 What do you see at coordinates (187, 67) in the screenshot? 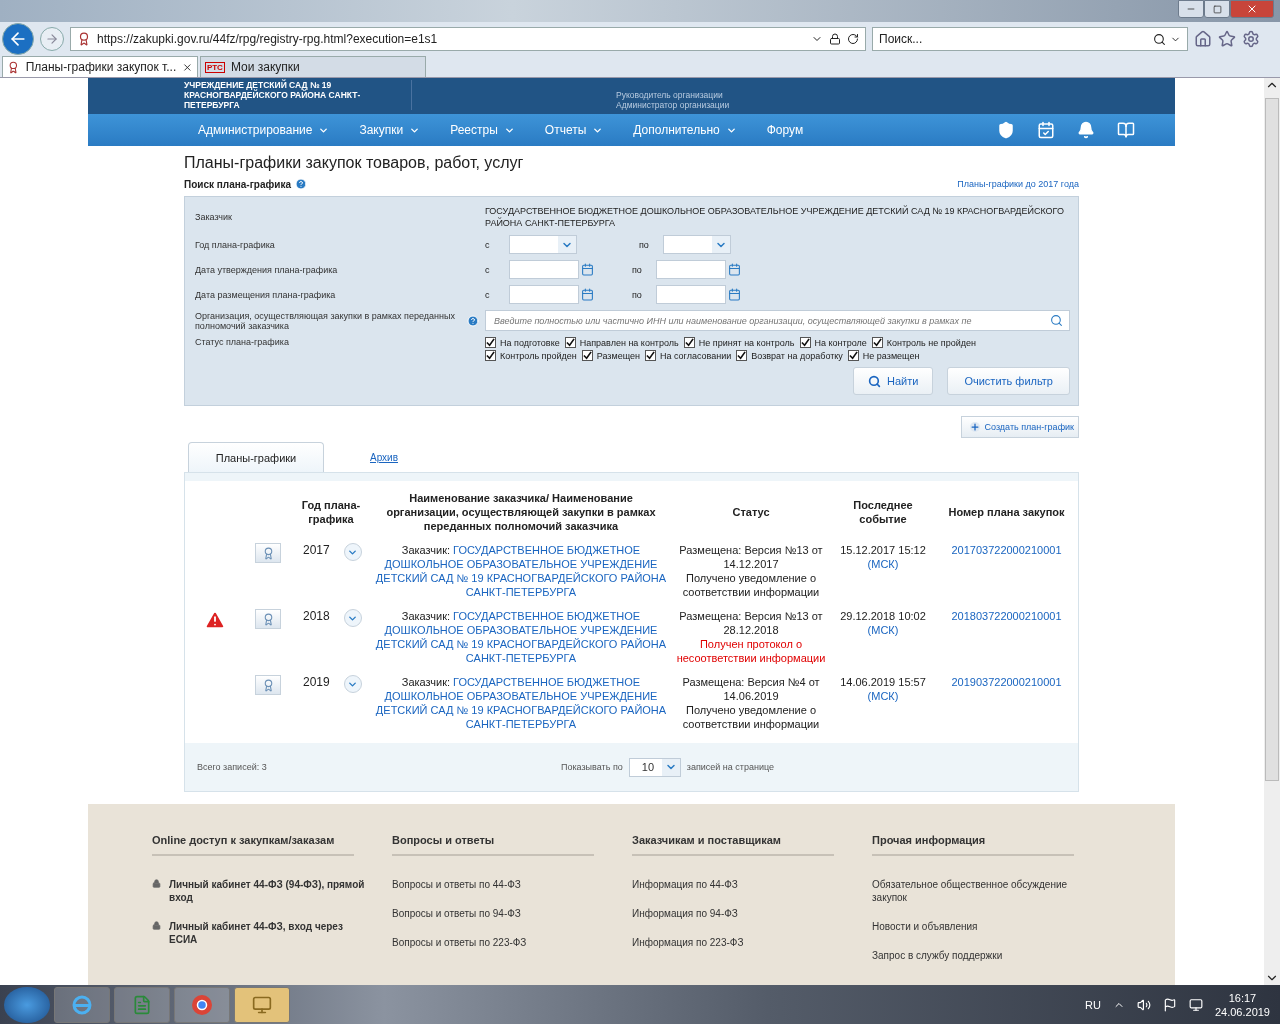
I see `close-icon` at bounding box center [187, 67].